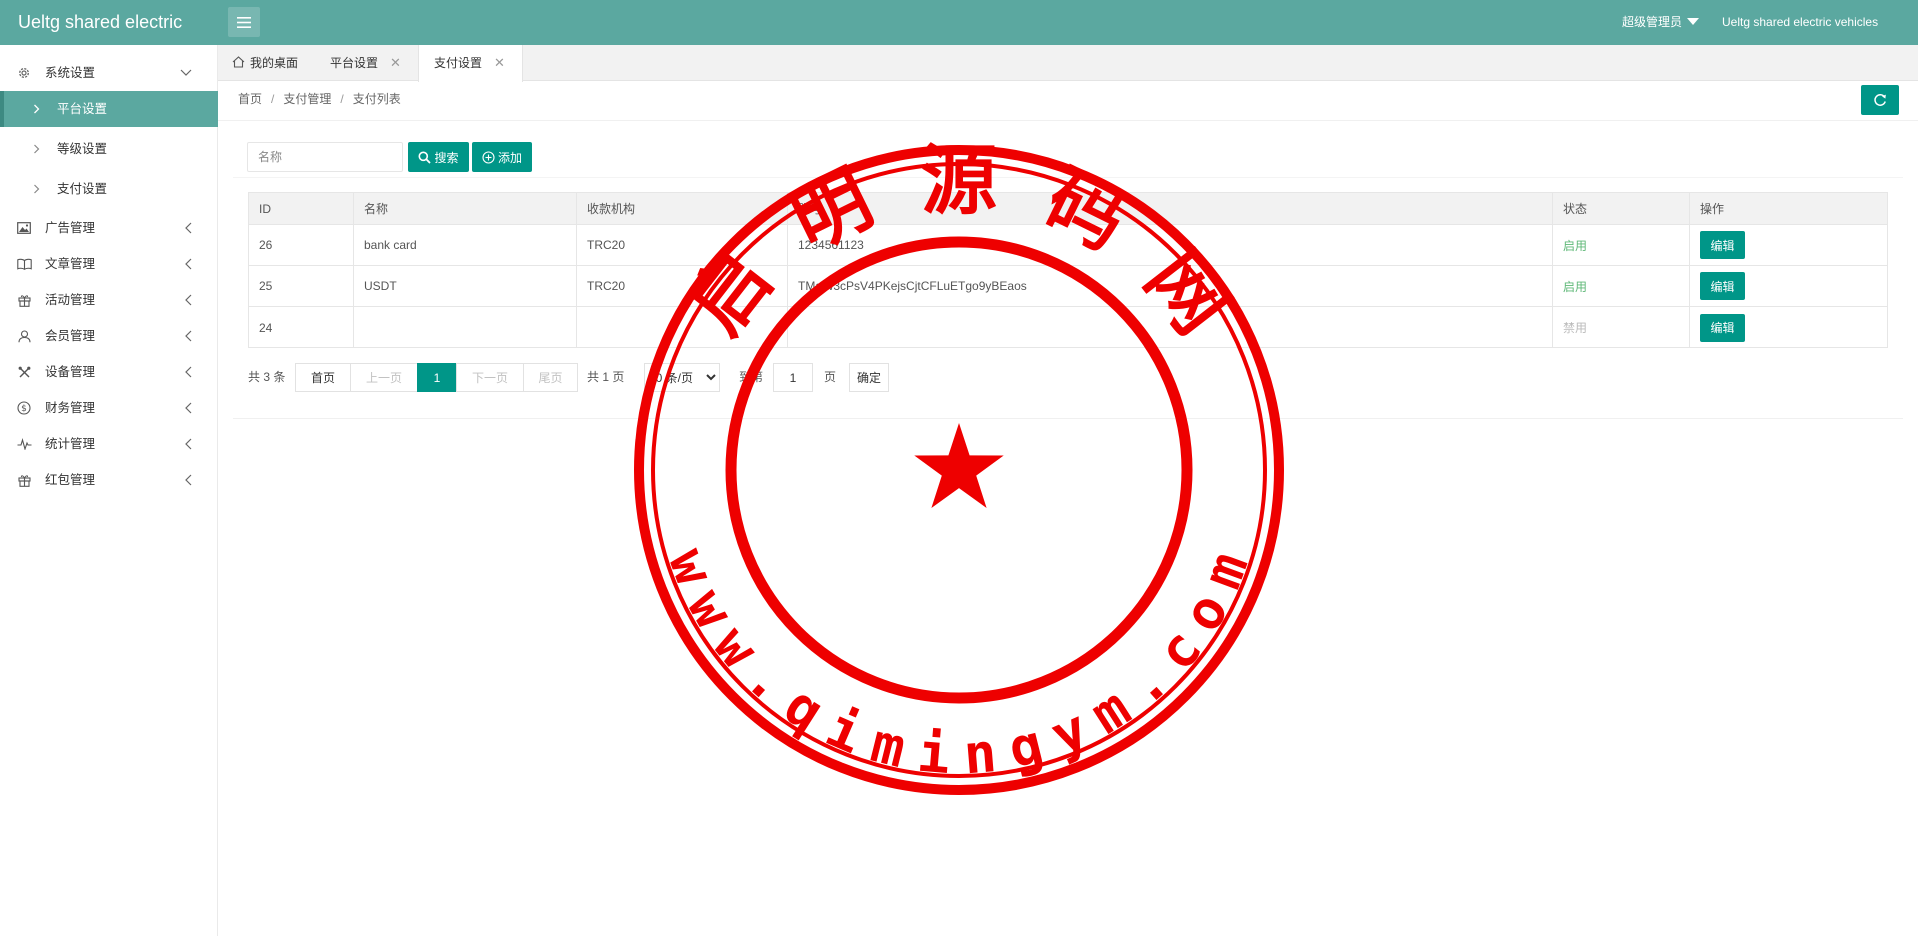  Describe the element at coordinates (109, 73) in the screenshot. I see `sidebar-item-system-settings: 系统设置` at that location.